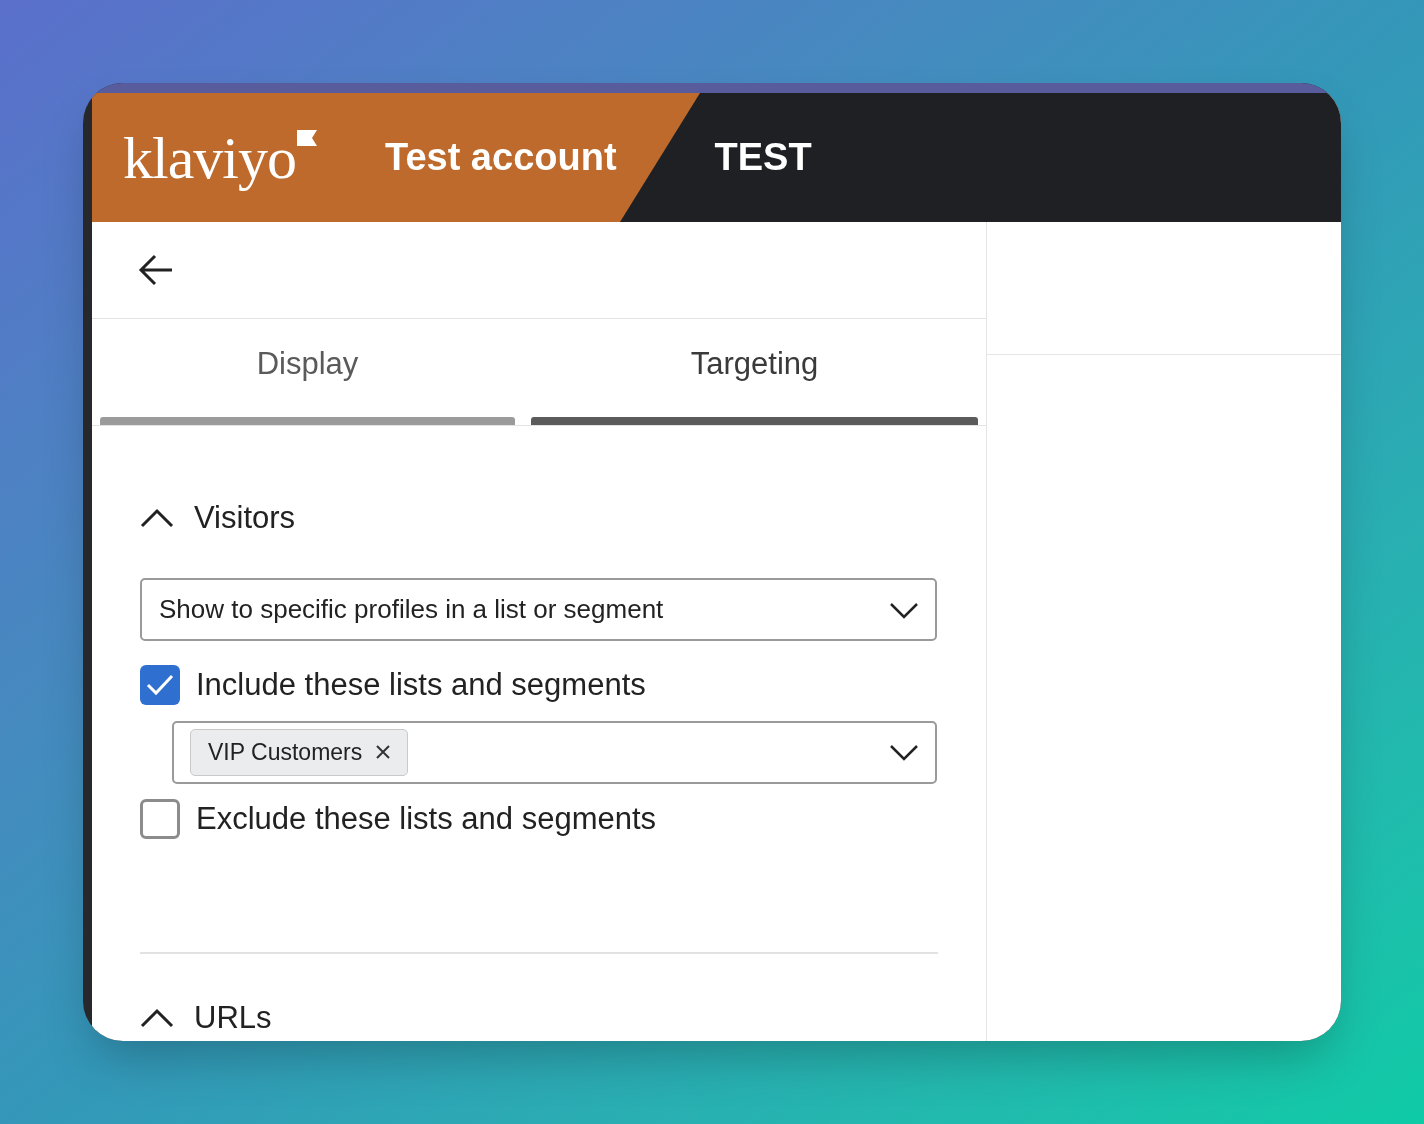 The width and height of the screenshot is (1424, 1124). I want to click on tab: Targeting, so click(754, 372).